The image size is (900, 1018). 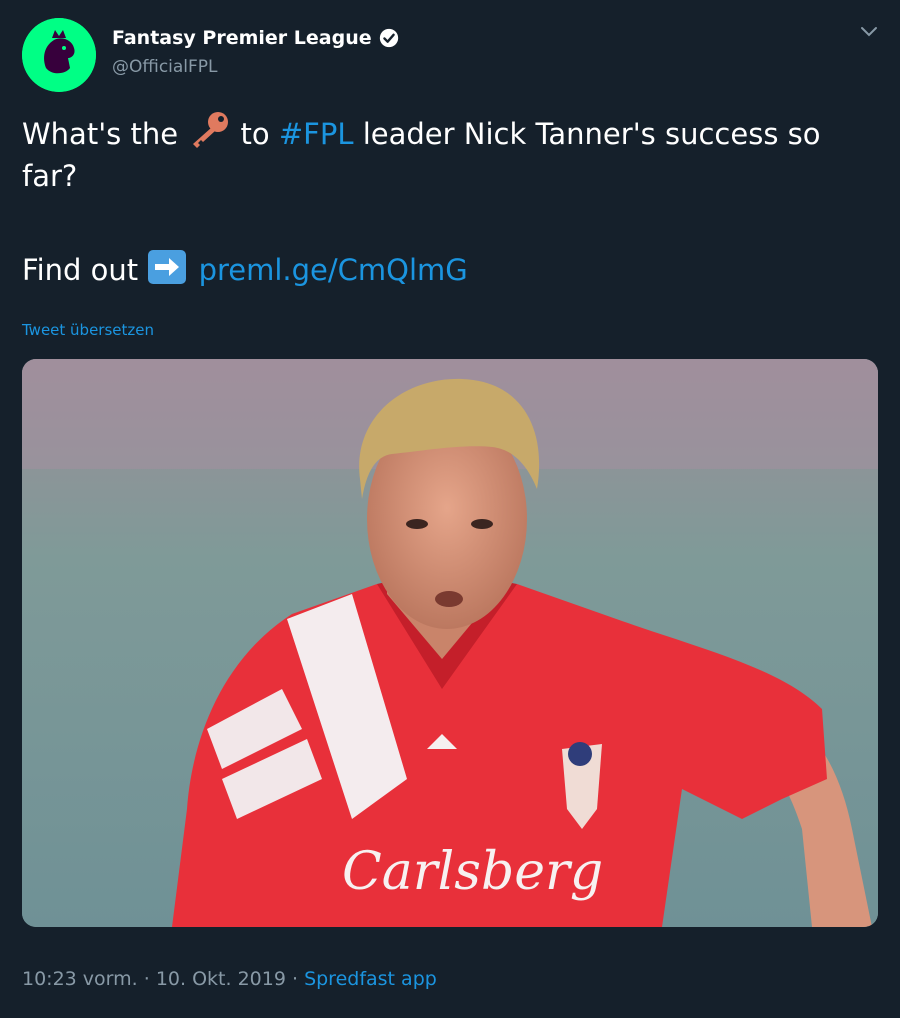 What do you see at coordinates (242, 38) in the screenshot?
I see `account-name-text: Fantasy Premier League` at bounding box center [242, 38].